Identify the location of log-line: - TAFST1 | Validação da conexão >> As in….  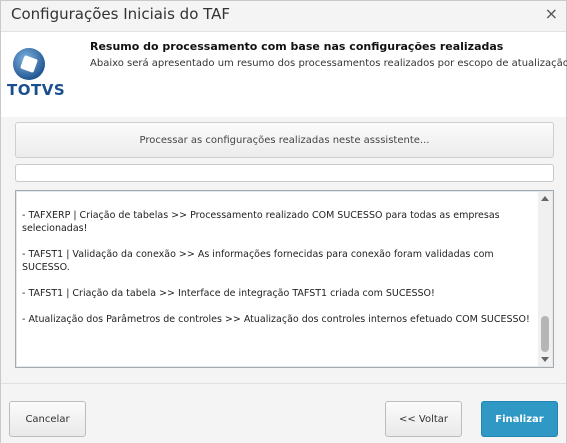
(258, 261).